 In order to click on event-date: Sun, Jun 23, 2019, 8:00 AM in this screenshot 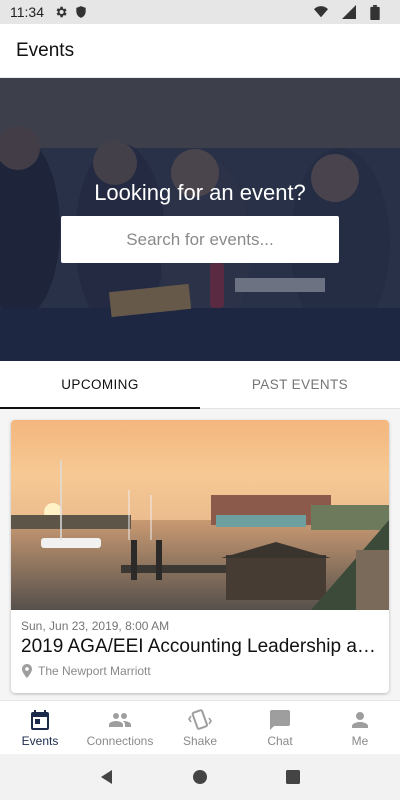, I will do `click(95, 626)`.